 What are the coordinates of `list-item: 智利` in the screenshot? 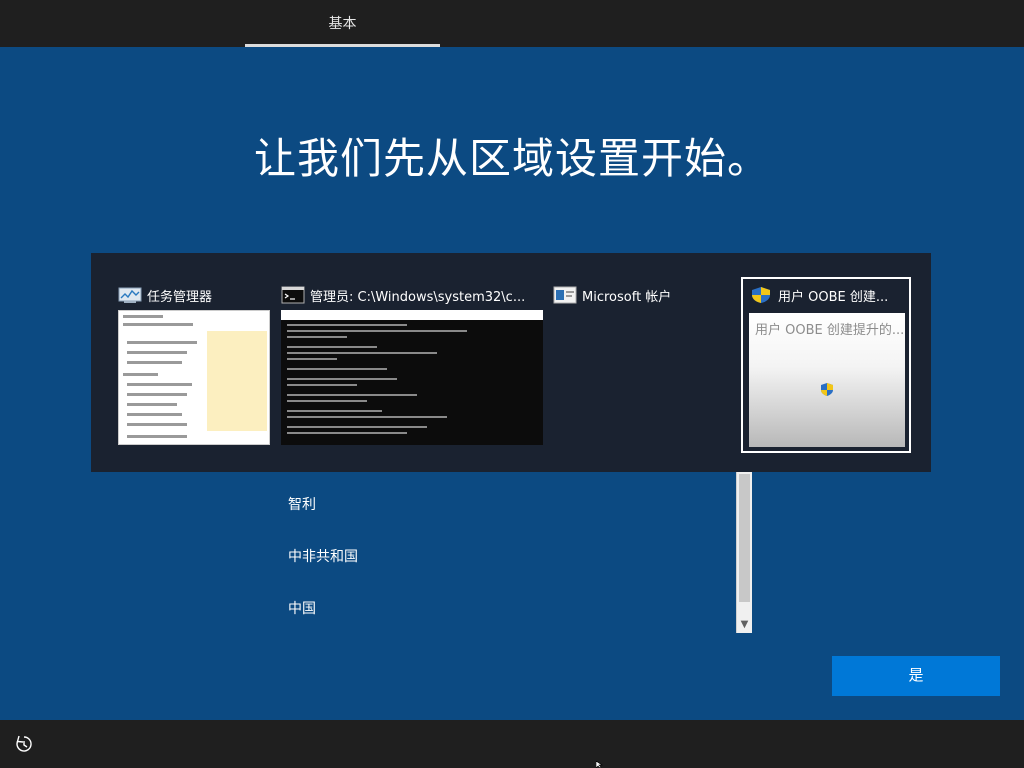 It's located at (302, 504).